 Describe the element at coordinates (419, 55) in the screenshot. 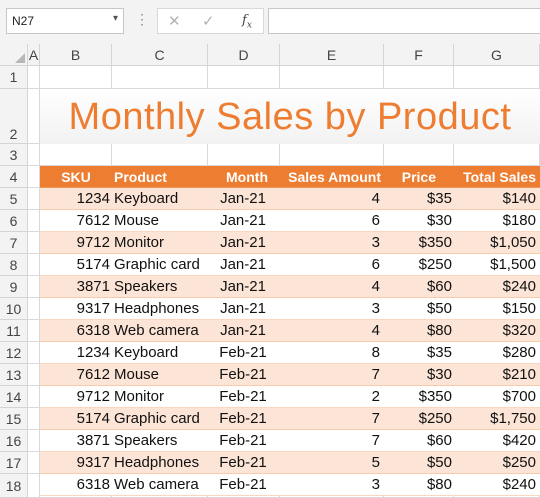

I see `column-header-f: F` at that location.